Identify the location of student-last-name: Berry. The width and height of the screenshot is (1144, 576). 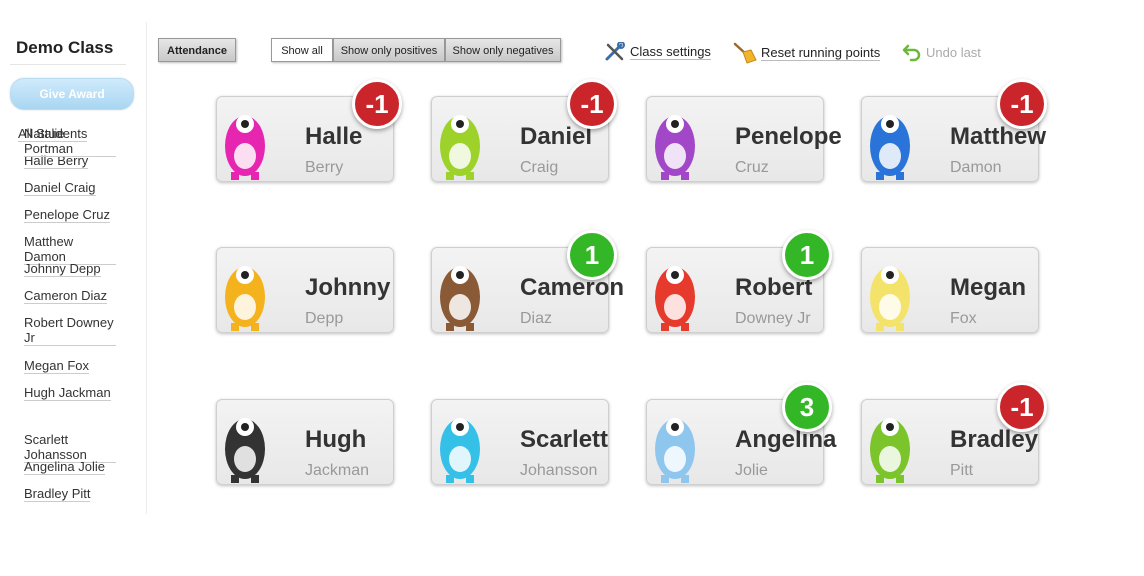
(324, 167).